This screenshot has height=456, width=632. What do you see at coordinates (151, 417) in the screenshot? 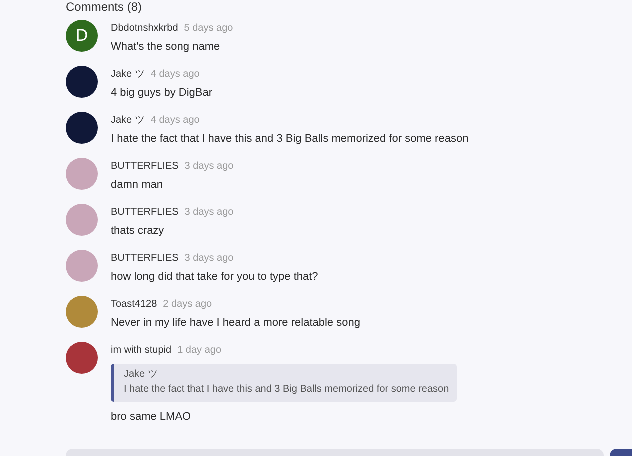
I see `comment-text: bro same LMAO` at bounding box center [151, 417].